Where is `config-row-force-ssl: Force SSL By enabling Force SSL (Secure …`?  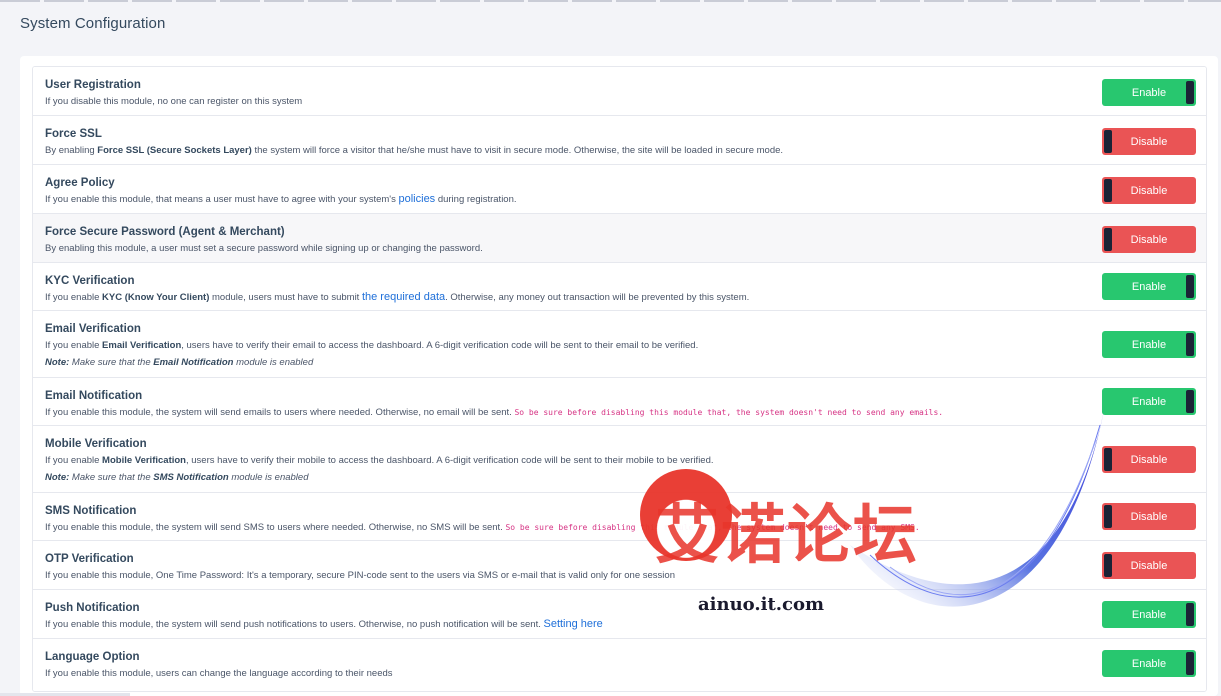 config-row-force-ssl: Force SSL By enabling Force SSL (Secure … is located at coordinates (619, 140).